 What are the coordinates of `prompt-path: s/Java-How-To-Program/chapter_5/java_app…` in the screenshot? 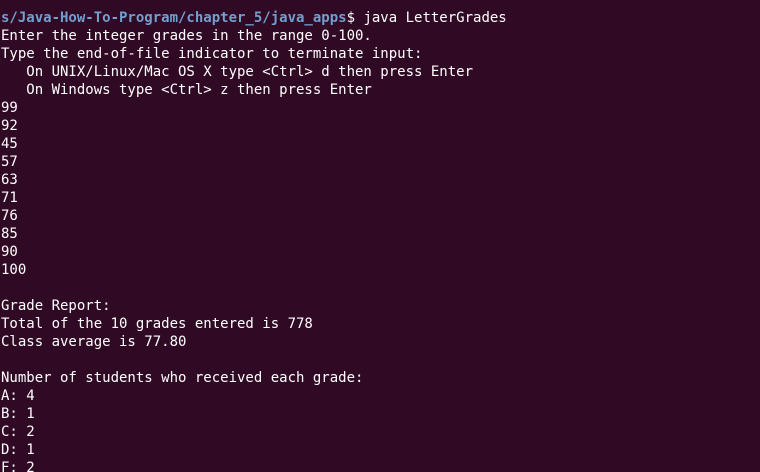 It's located at (174, 18).